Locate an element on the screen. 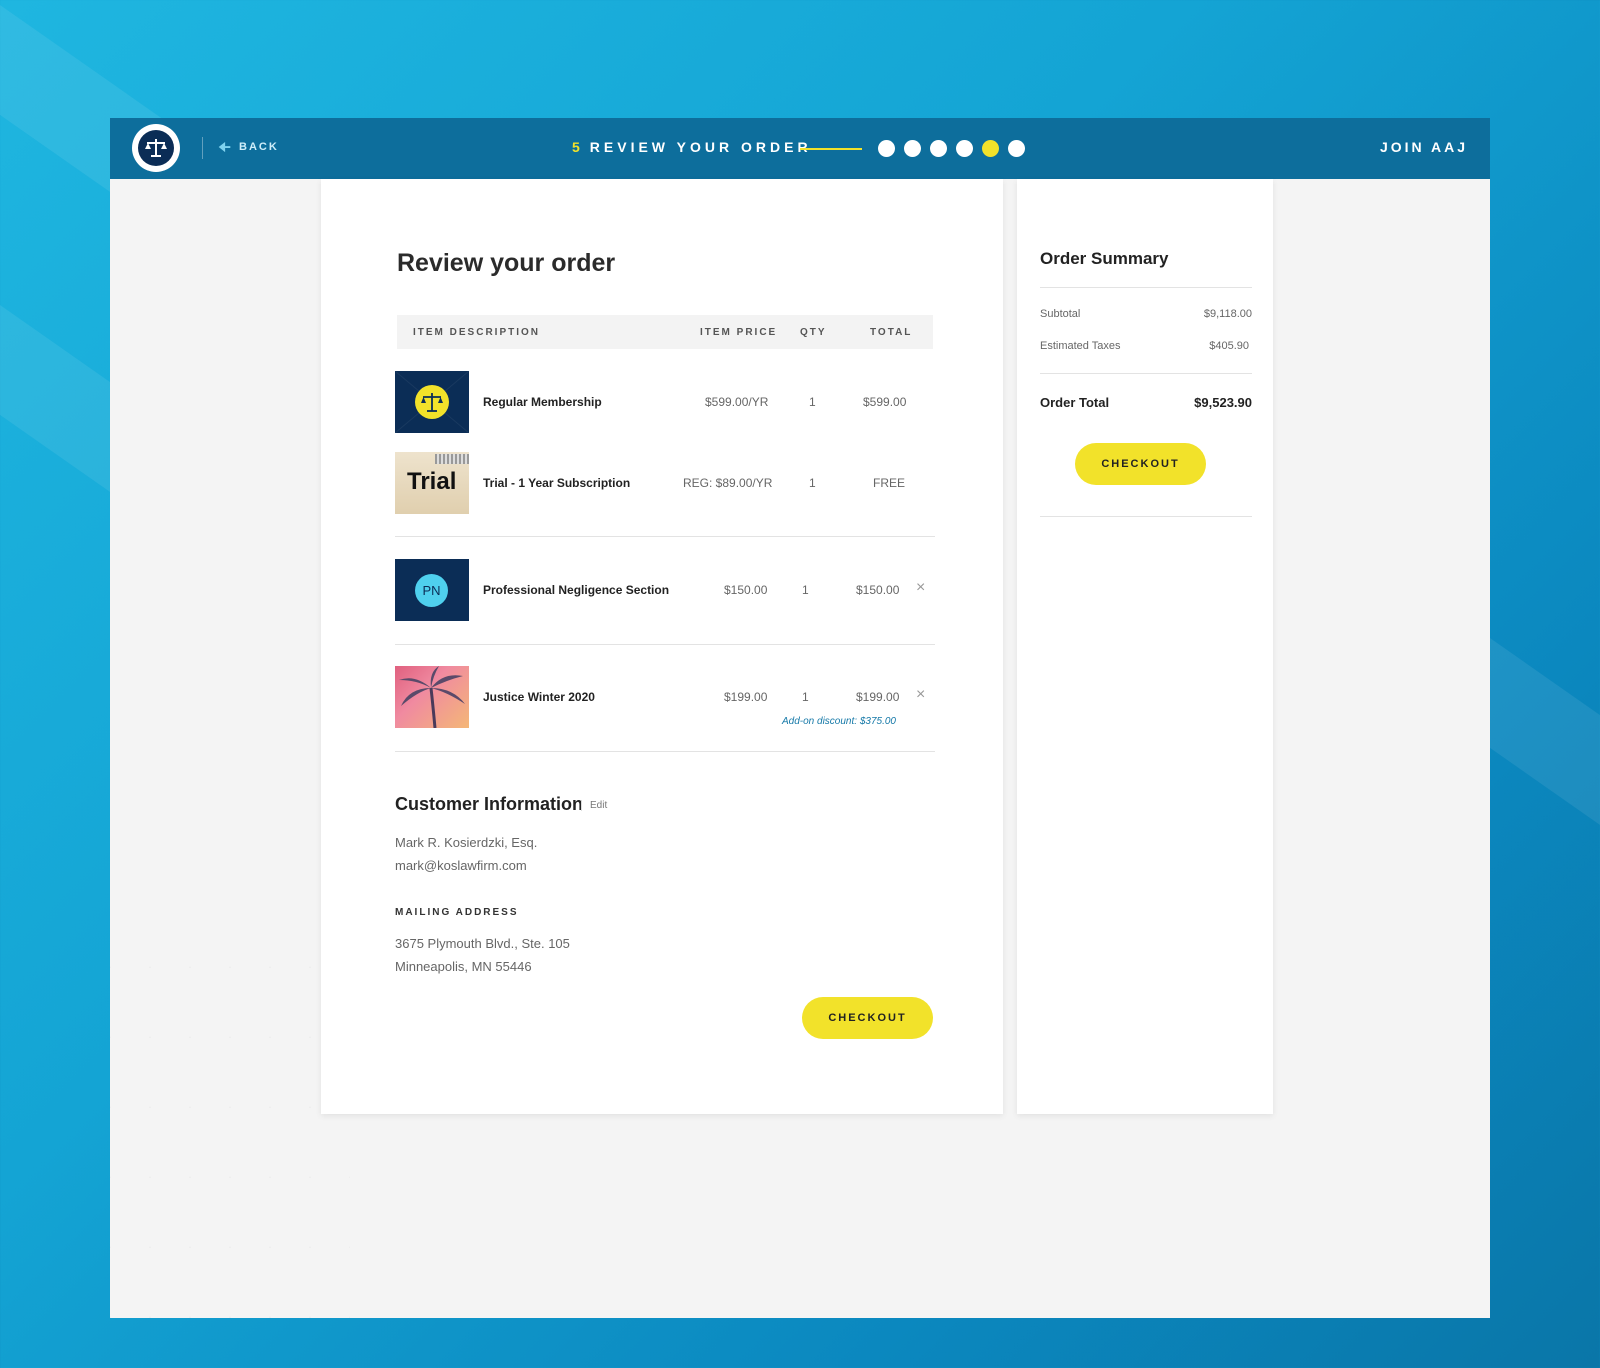  step-number: 5 is located at coordinates (578, 147).